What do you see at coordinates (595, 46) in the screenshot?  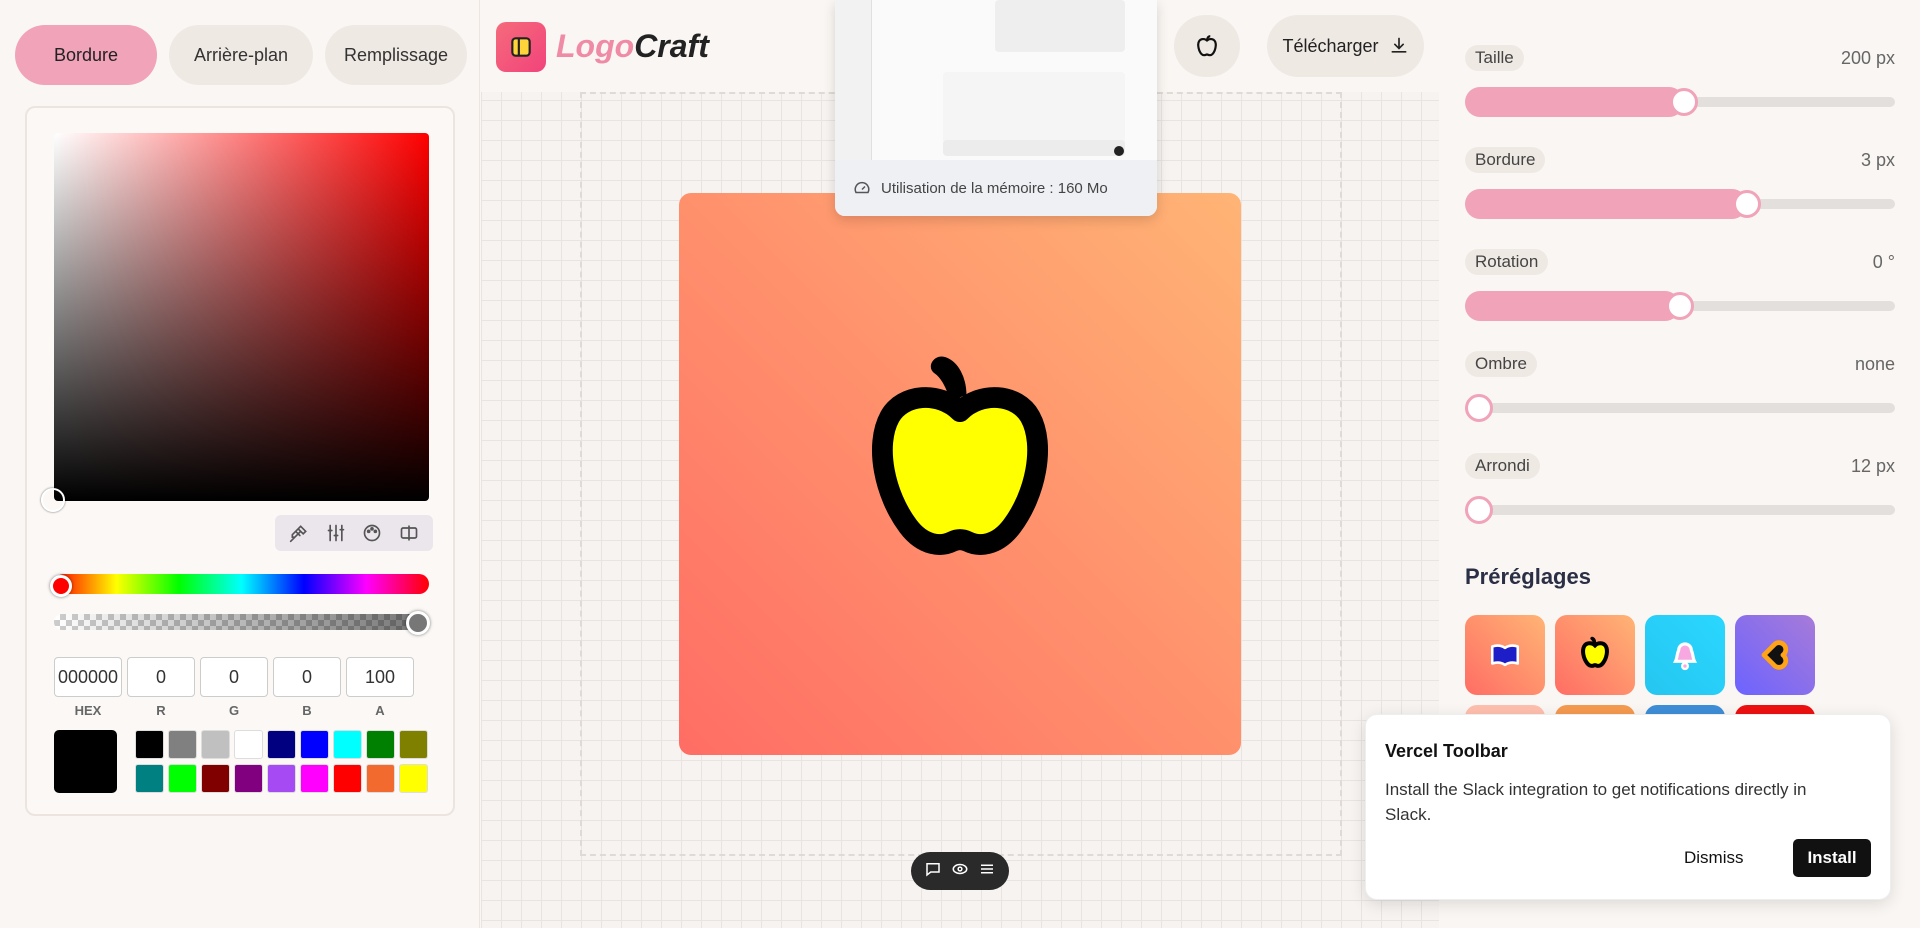 I see `app-name-part1: Logo` at bounding box center [595, 46].